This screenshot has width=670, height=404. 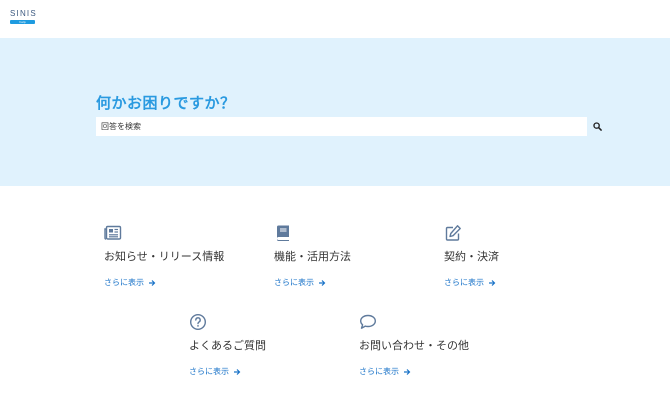 I want to click on search-icon, so click(x=597, y=126).